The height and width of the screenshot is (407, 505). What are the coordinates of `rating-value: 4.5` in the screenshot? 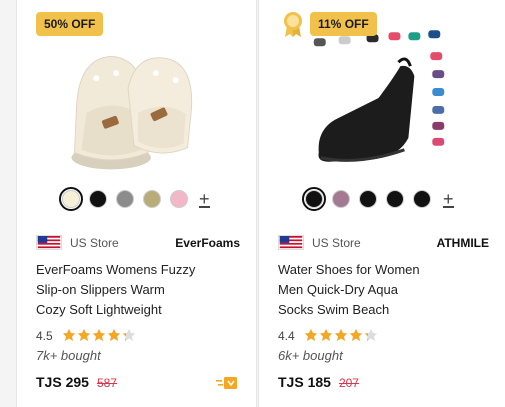 It's located at (44, 336).